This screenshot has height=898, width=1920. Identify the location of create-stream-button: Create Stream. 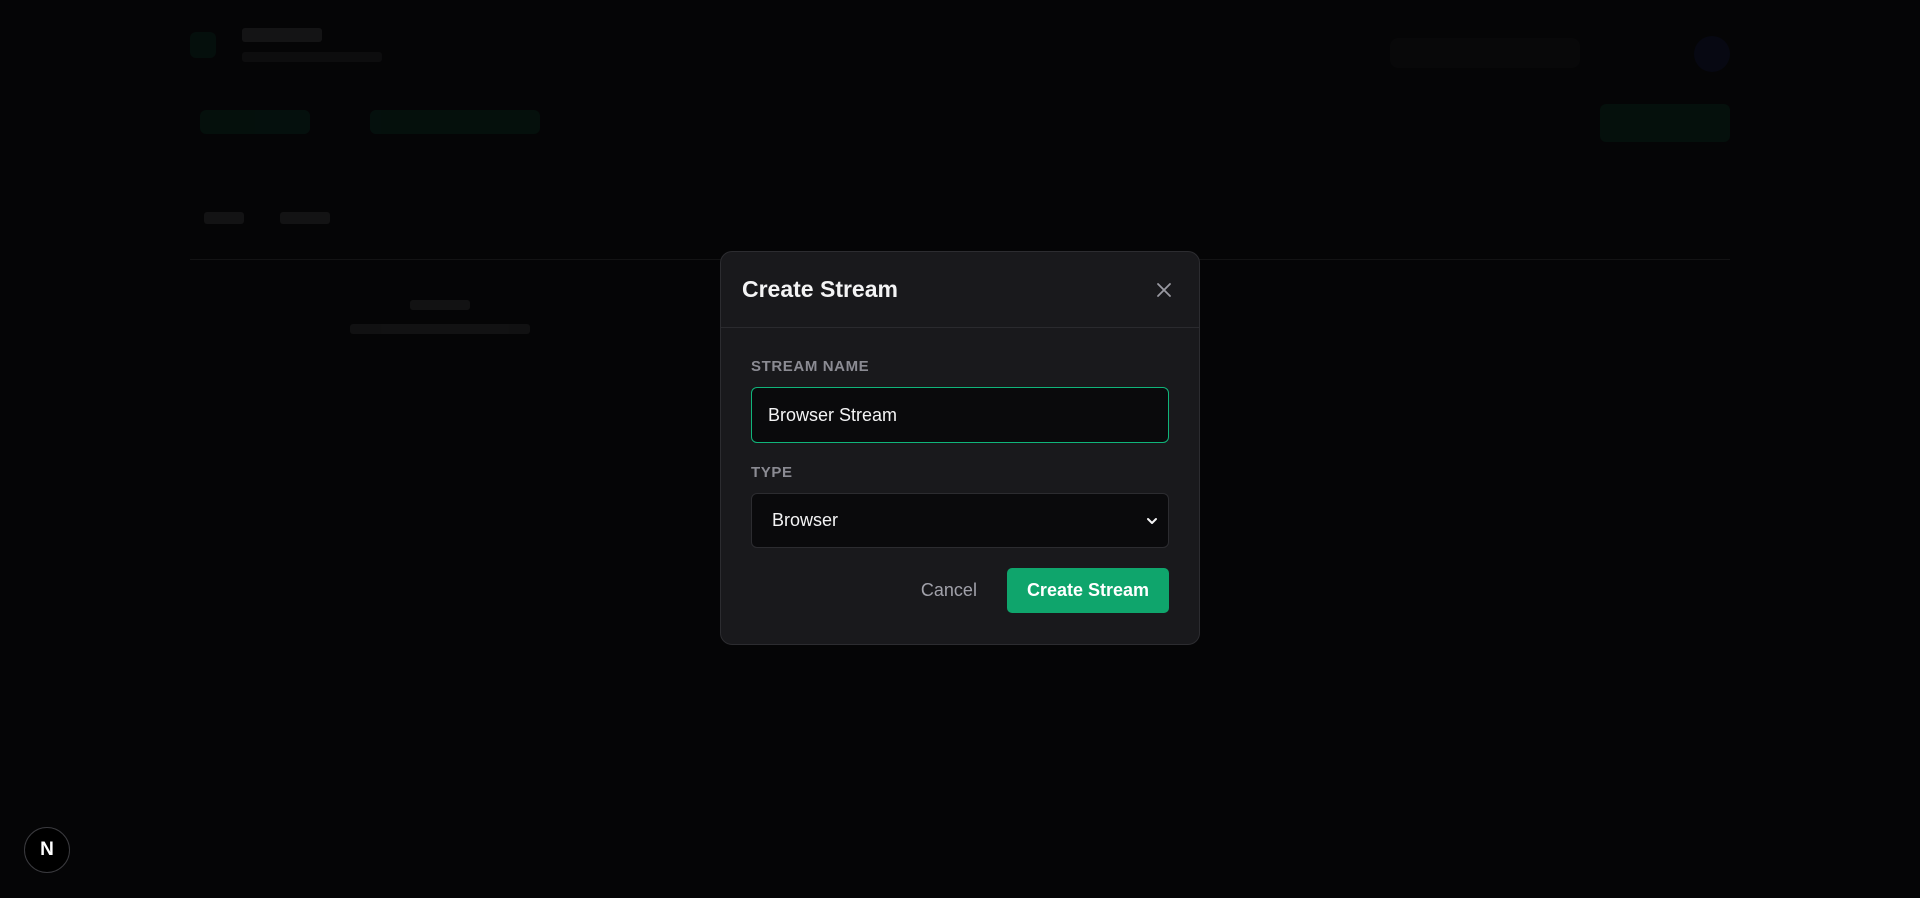
(1087, 590).